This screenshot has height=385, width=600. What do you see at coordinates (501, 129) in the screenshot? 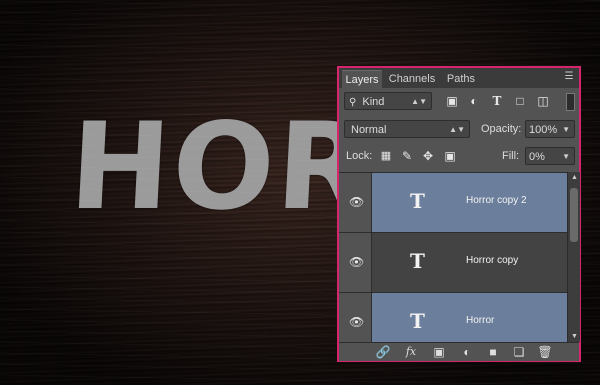
I see `opacity-label: Opacity:` at bounding box center [501, 129].